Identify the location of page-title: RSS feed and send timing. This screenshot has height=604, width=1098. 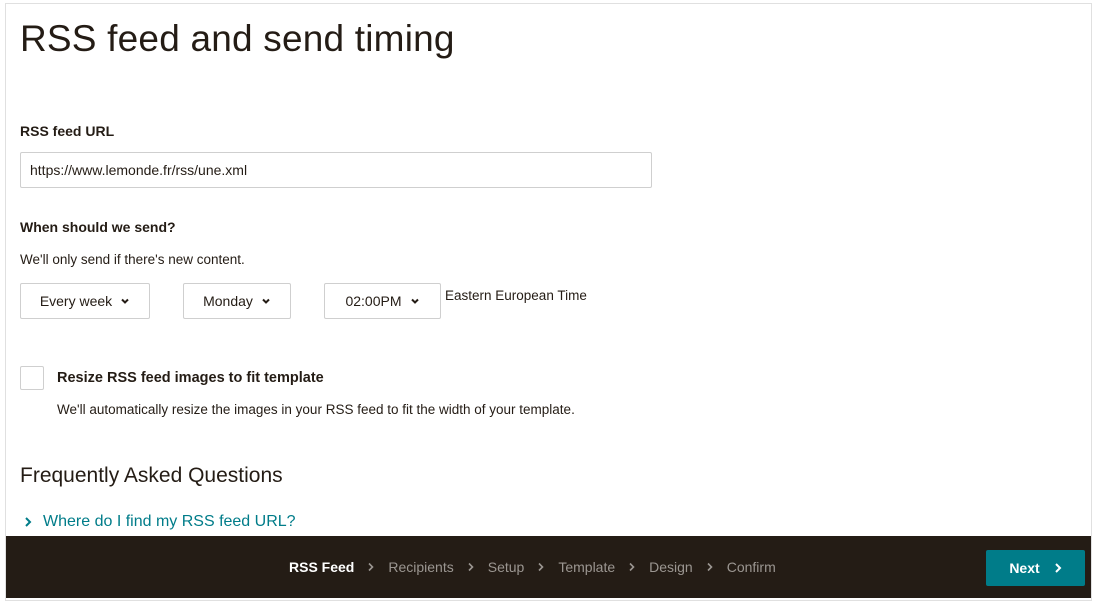
(237, 38).